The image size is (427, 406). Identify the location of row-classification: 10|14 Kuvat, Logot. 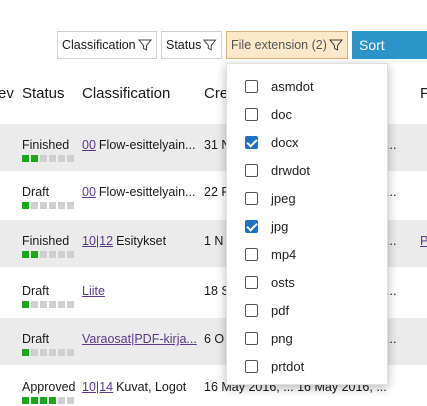
(140, 387).